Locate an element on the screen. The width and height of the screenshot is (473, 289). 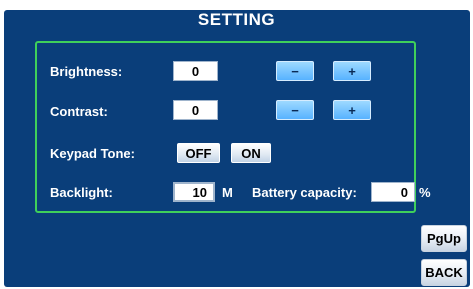
backlight-value-field: 10 is located at coordinates (194, 192).